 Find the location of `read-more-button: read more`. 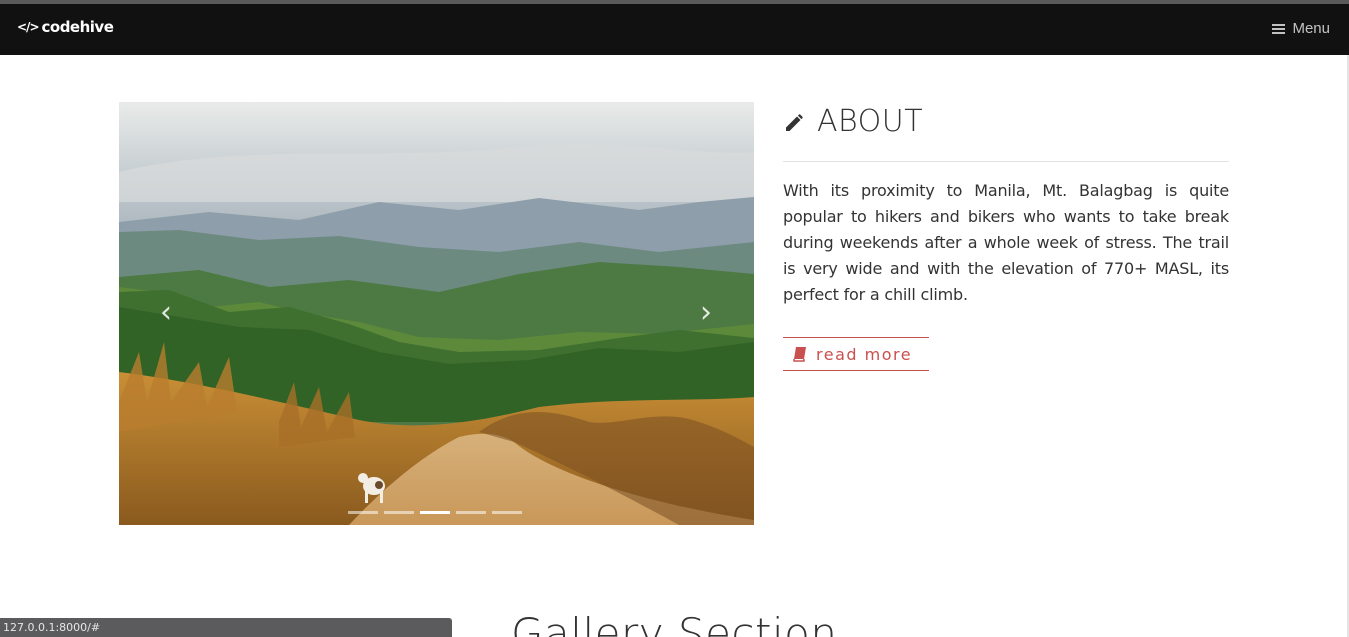

read-more-button: read more is located at coordinates (856, 354).